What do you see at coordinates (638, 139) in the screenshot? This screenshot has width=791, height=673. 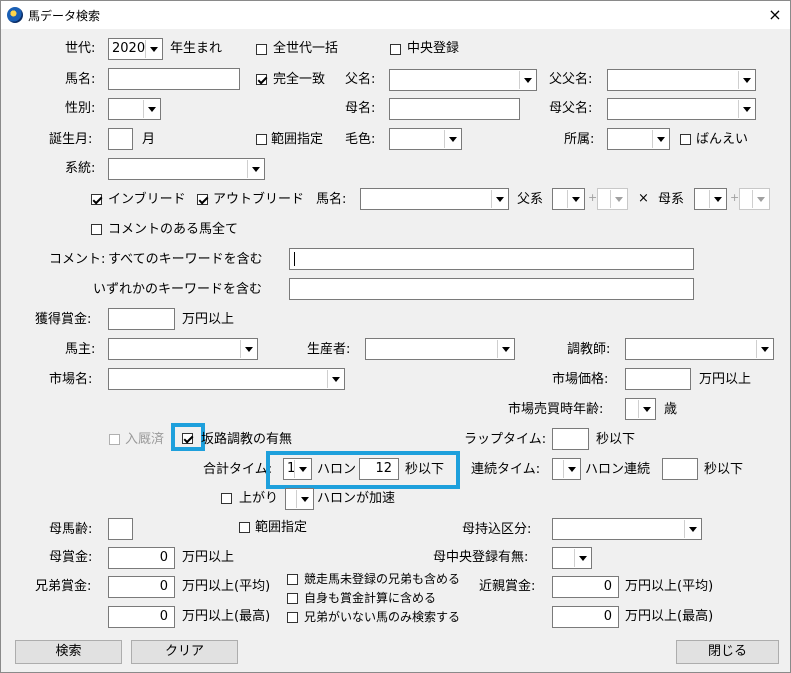 I see `affiliation-select` at bounding box center [638, 139].